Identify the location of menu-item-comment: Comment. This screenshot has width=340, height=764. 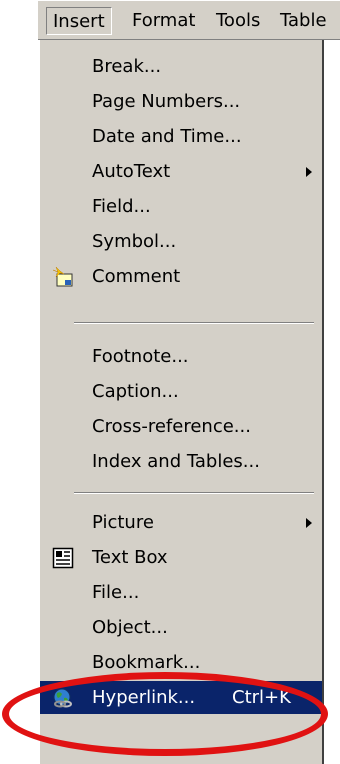
(181, 276).